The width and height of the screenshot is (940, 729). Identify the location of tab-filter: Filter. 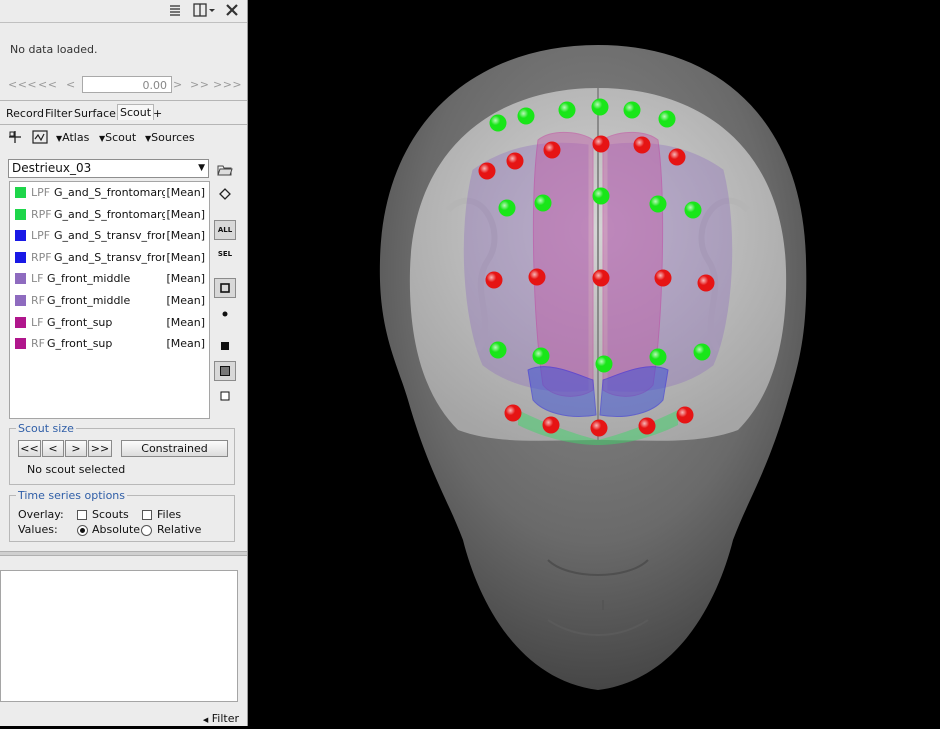
(58, 113).